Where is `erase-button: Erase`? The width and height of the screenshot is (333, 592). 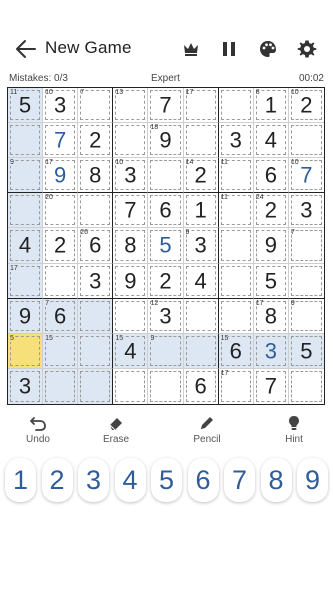
erase-button: Erase is located at coordinates (116, 429).